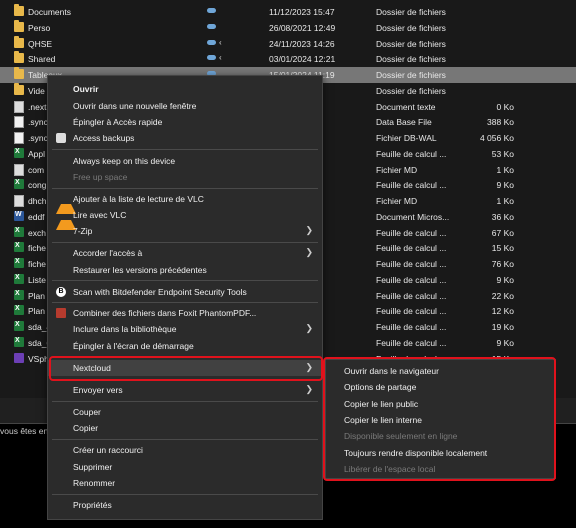 This screenshot has width=576, height=528. Describe the element at coordinates (135, 106) in the screenshot. I see `menu-label: Ouvrir dans une nouvelle fenêtre` at that location.